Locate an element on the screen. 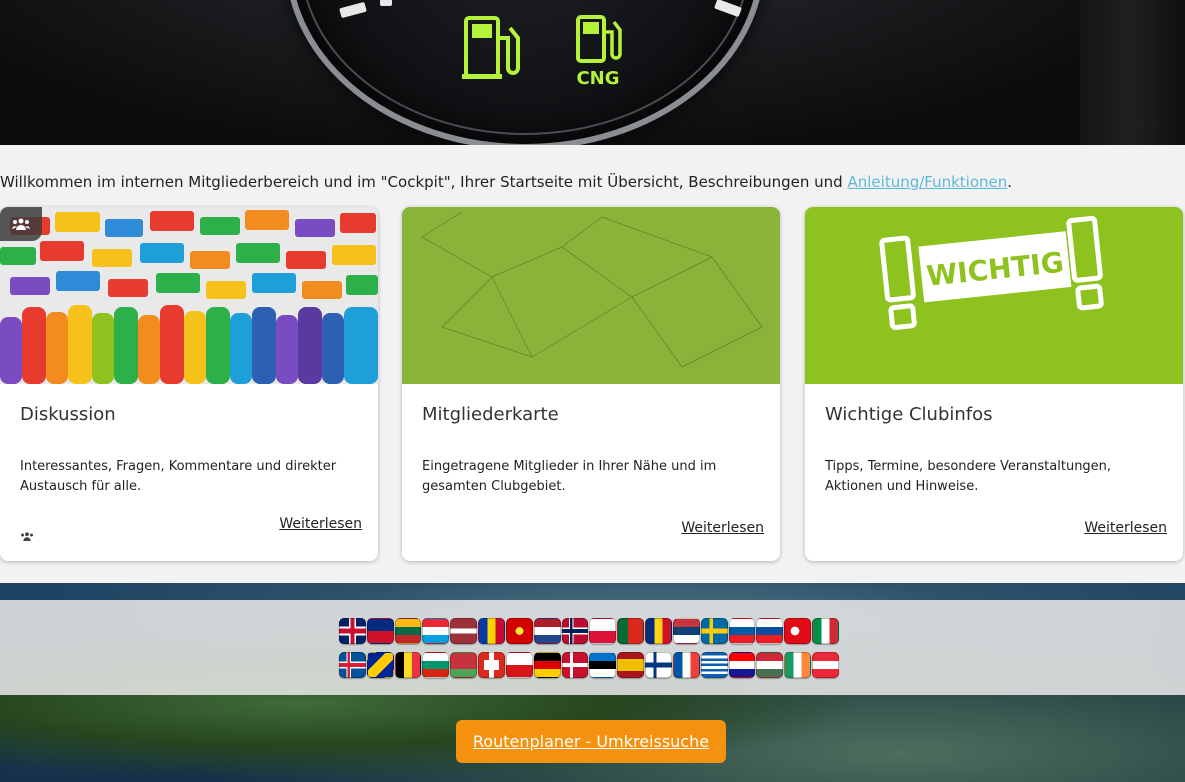 The image size is (1185, 782). flag-li is located at coordinates (380, 631).